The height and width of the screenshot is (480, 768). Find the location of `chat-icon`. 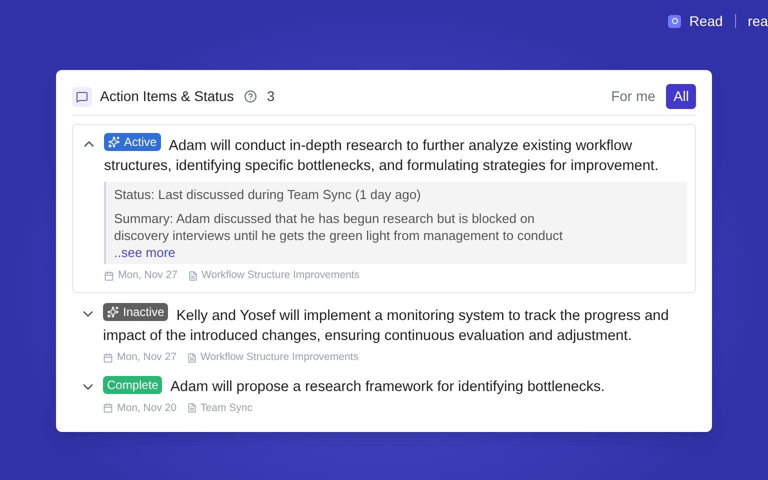

chat-icon is located at coordinates (82, 96).